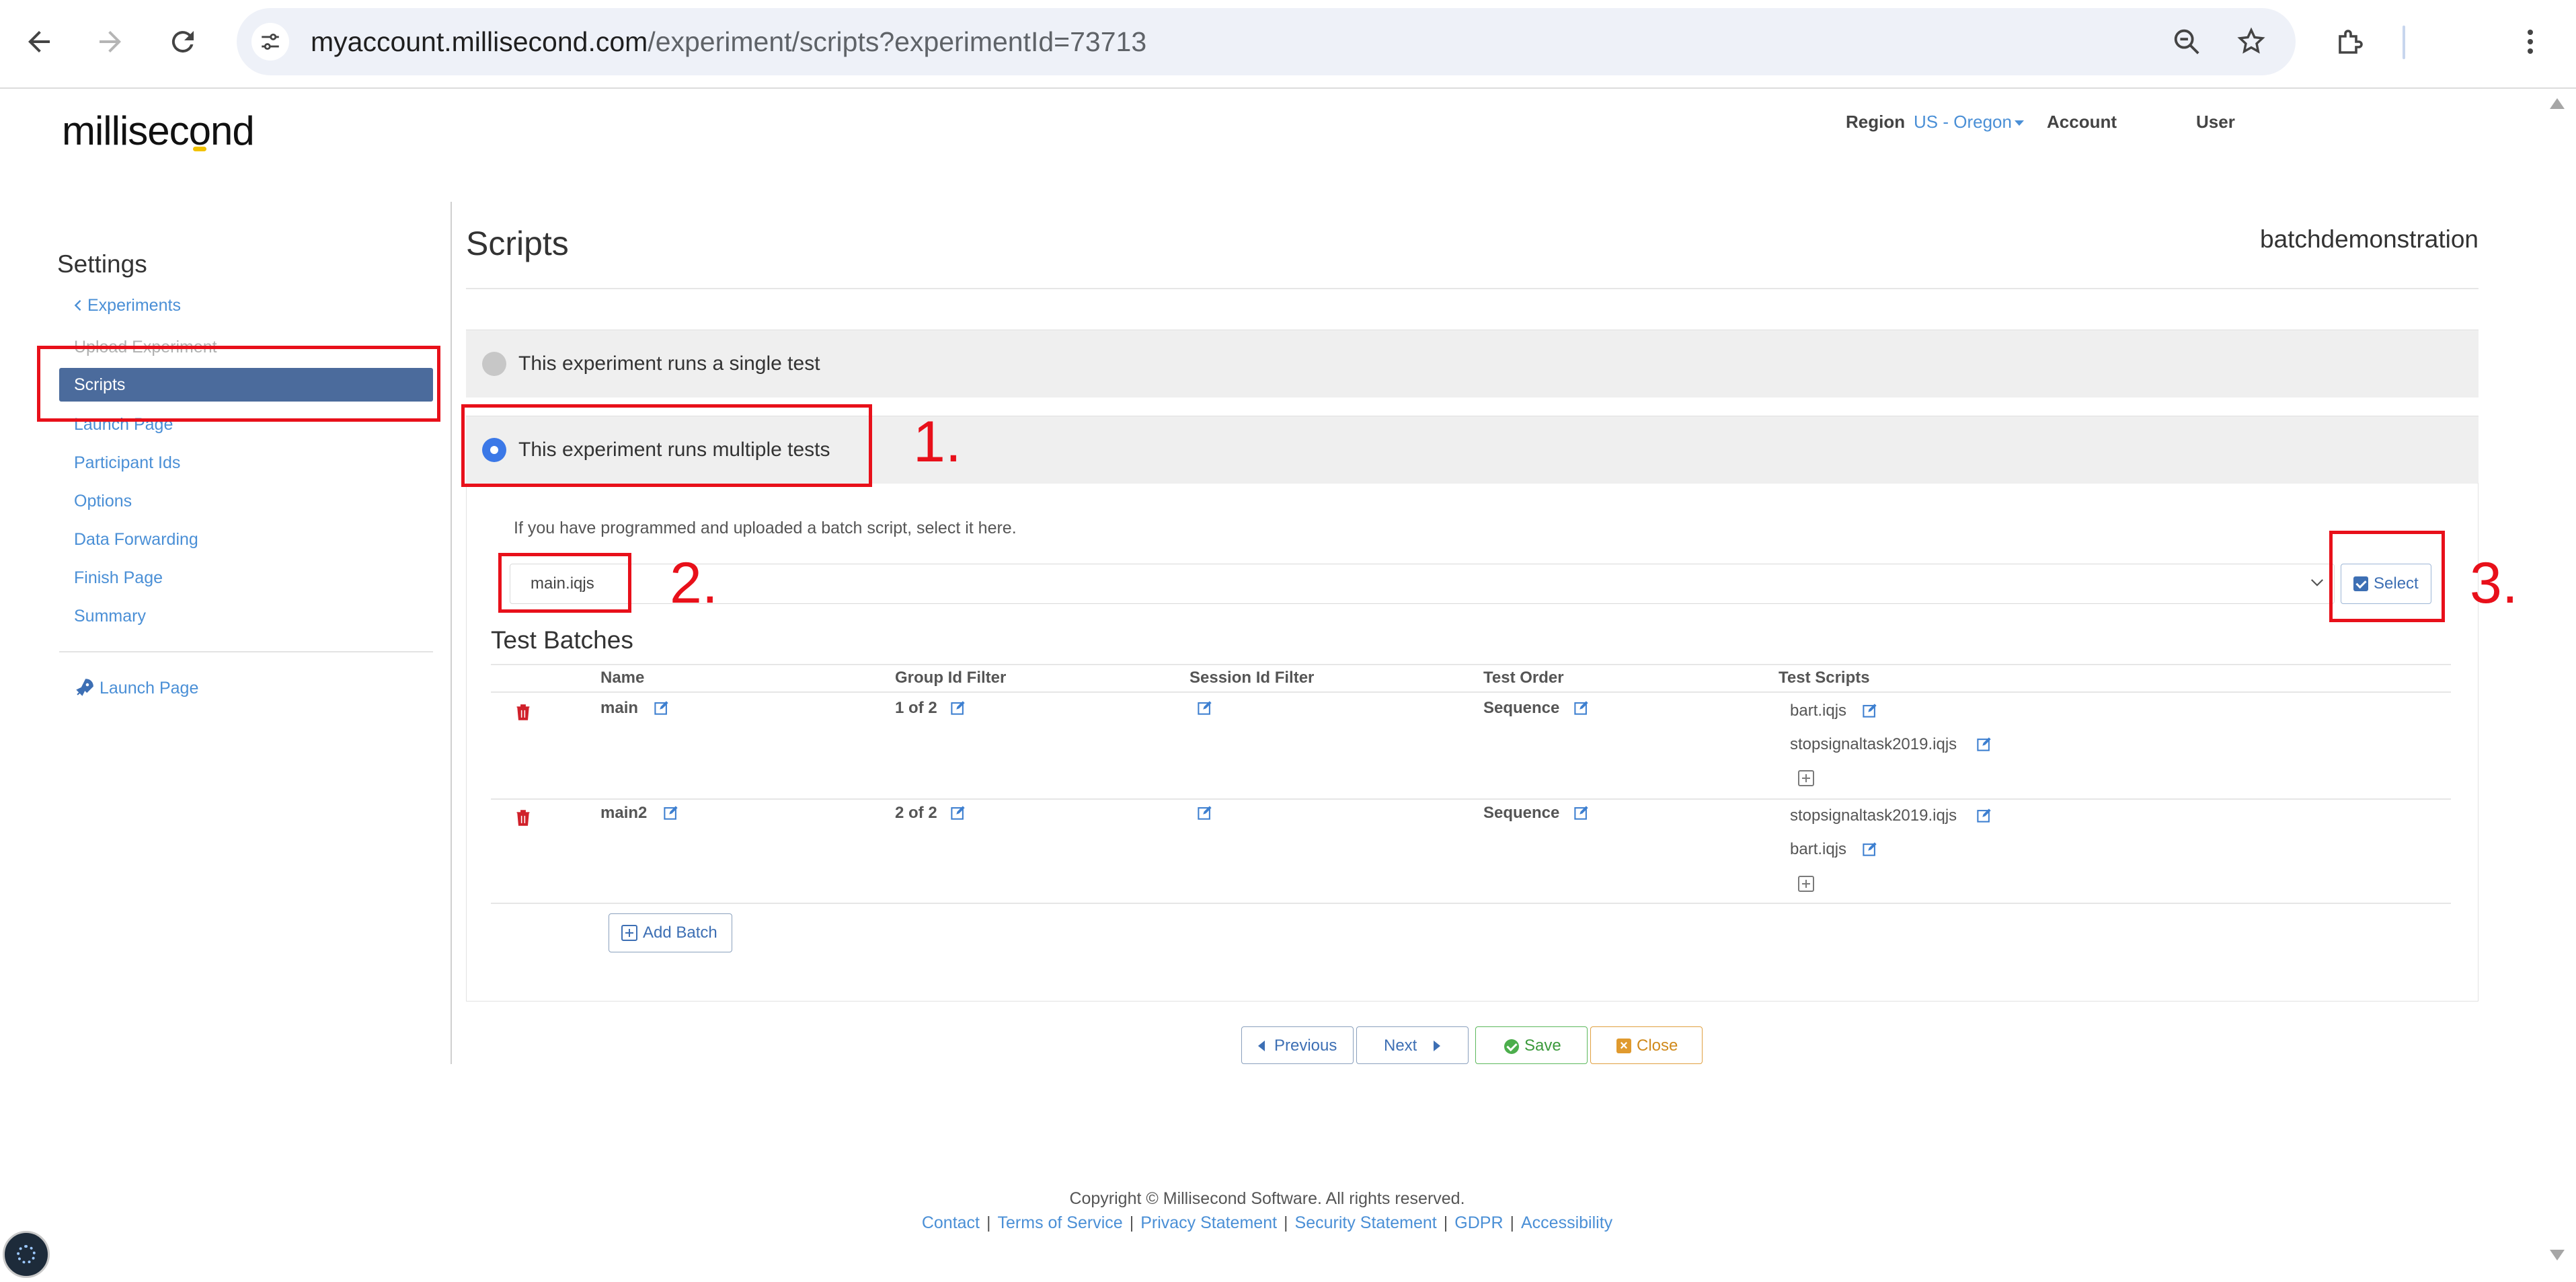 The image size is (2576, 1282). What do you see at coordinates (1472, 364) in the screenshot?
I see `option-single-test: This experiment runs a single test` at bounding box center [1472, 364].